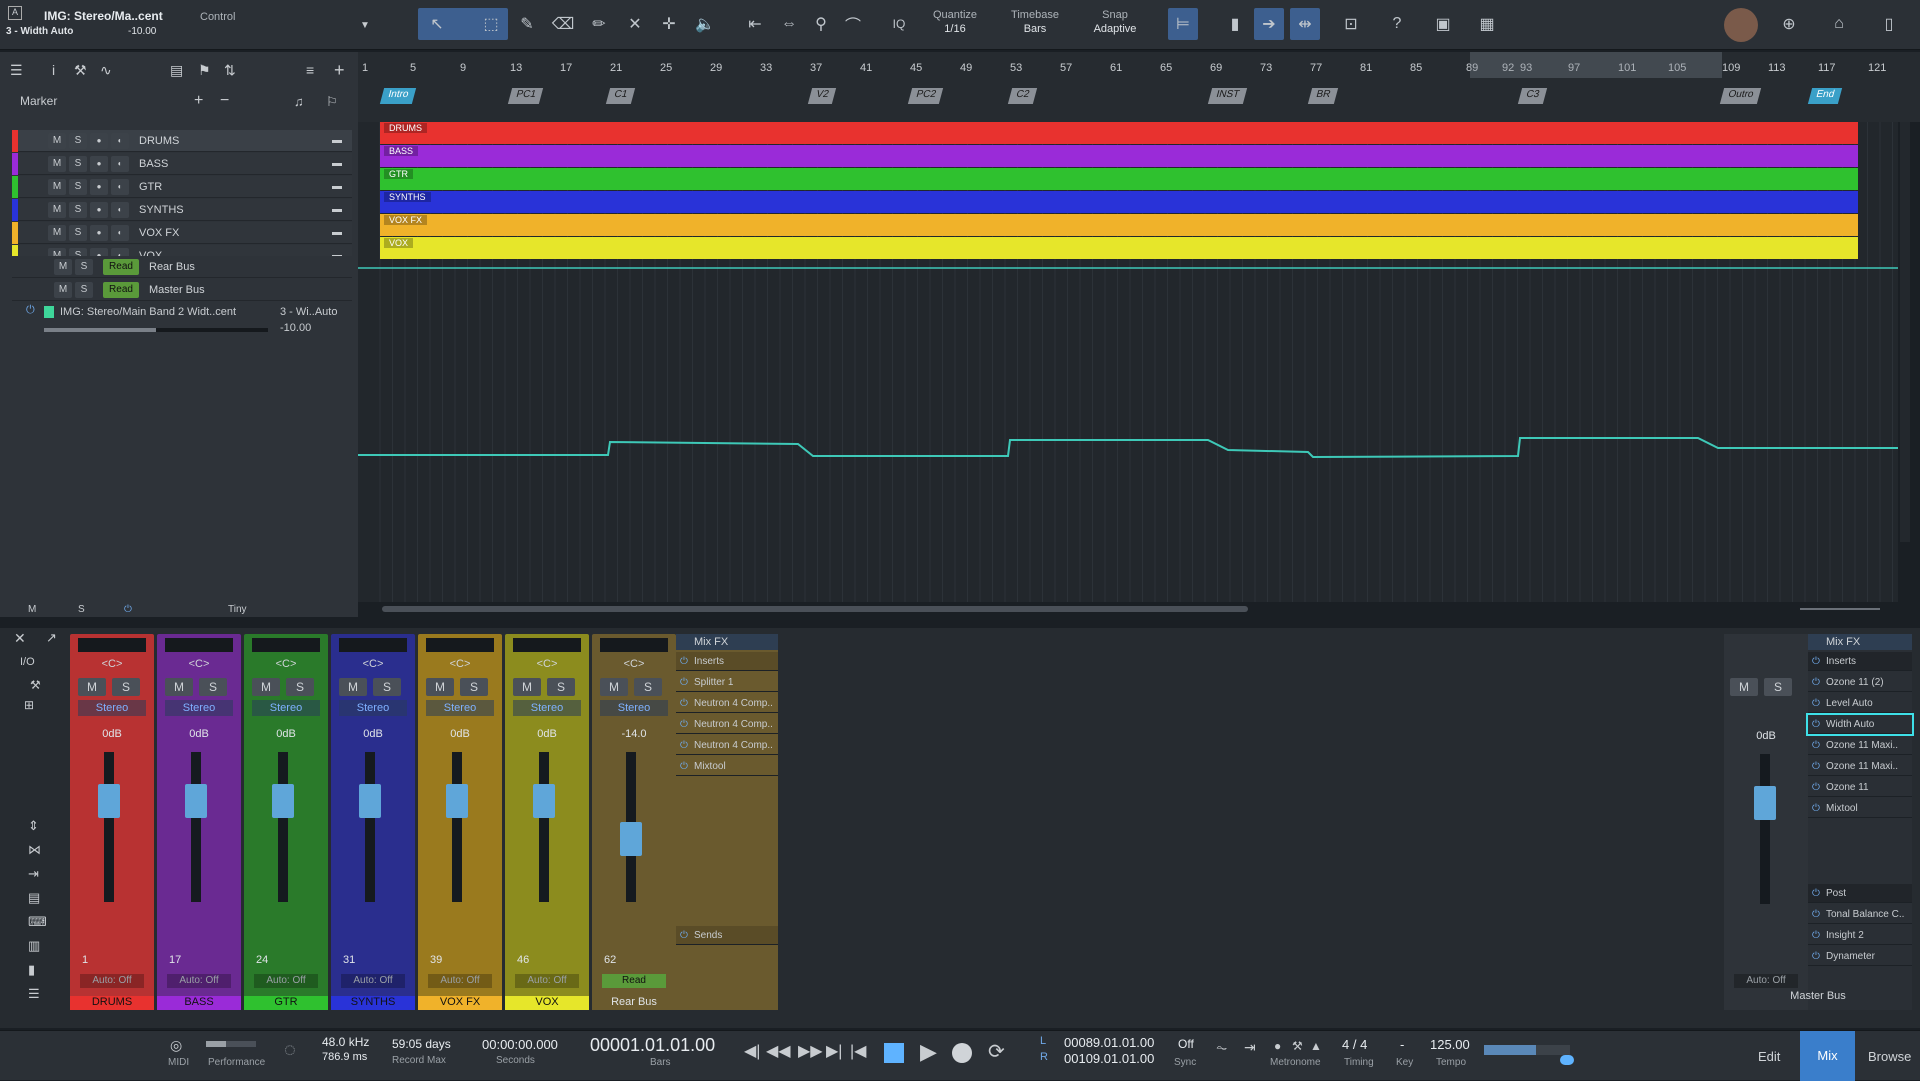 This screenshot has width=1920, height=1081. Describe the element at coordinates (1740, 96) in the screenshot. I see `marker: Outro` at that location.